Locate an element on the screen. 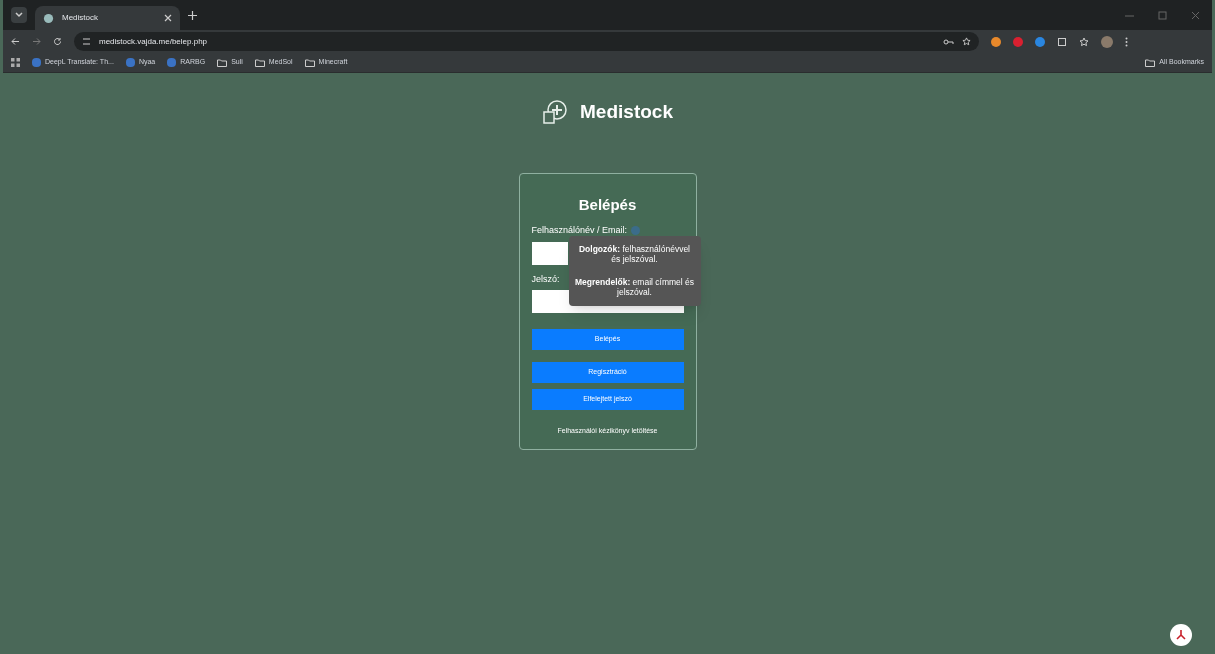 The width and height of the screenshot is (1215, 654). brand-title: Medistock is located at coordinates (626, 112).